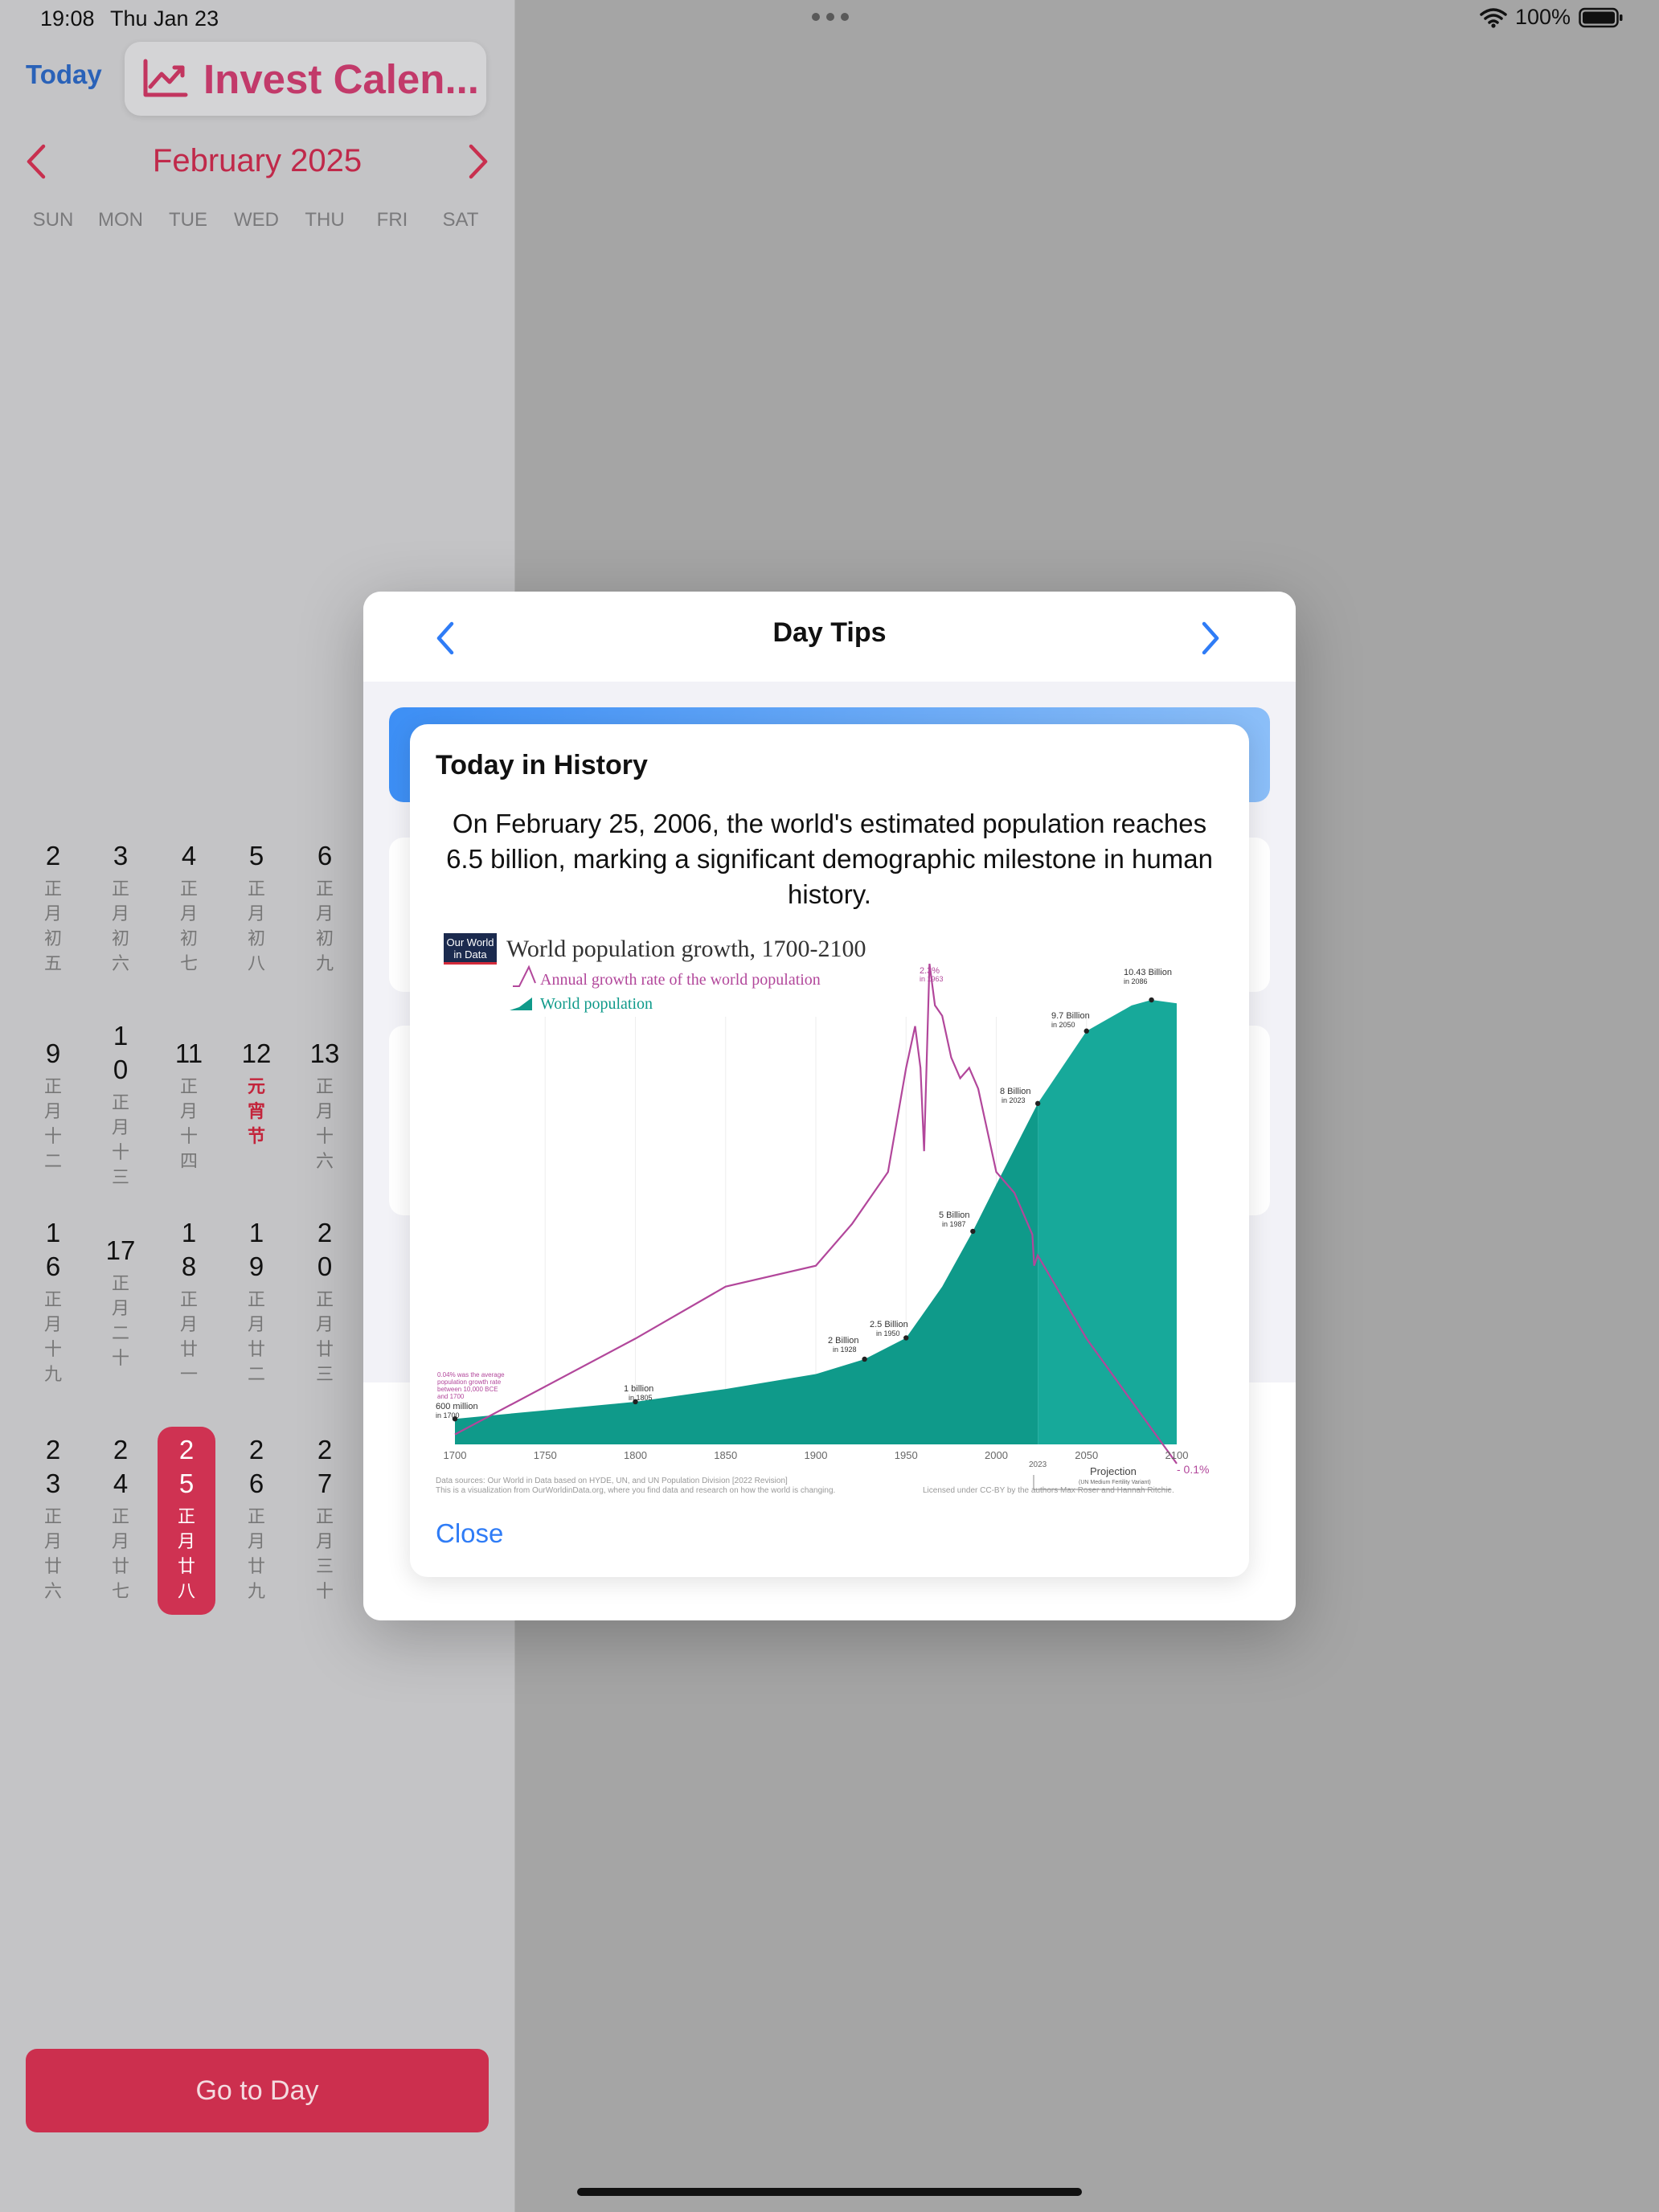 The height and width of the screenshot is (2212, 1659). What do you see at coordinates (888, 1333) in the screenshot?
I see `annotation-25b-2: in 1950` at bounding box center [888, 1333].